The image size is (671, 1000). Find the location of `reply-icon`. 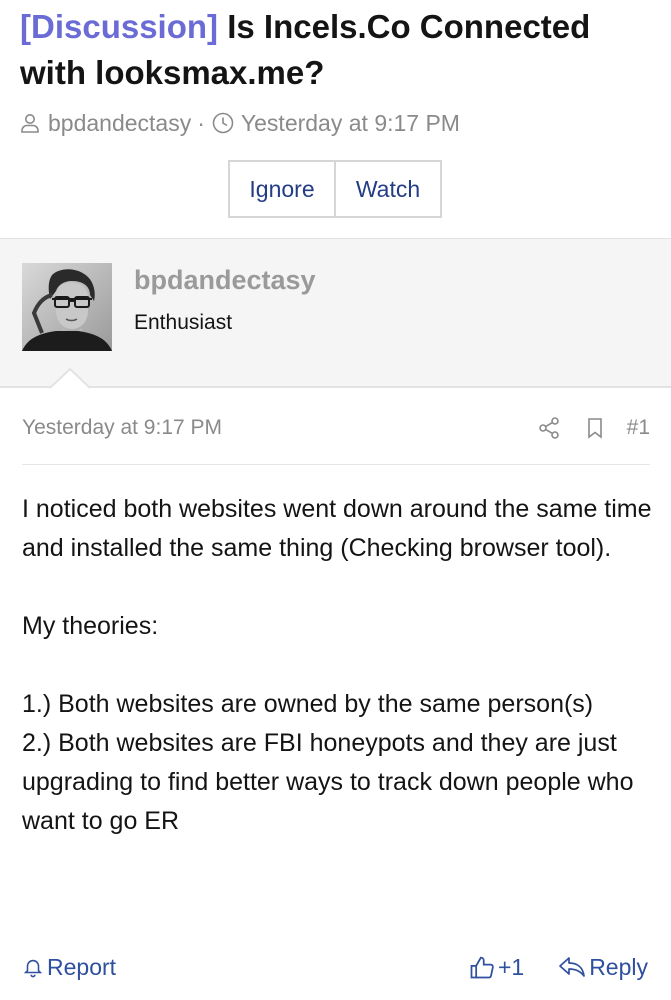

reply-icon is located at coordinates (572, 967).